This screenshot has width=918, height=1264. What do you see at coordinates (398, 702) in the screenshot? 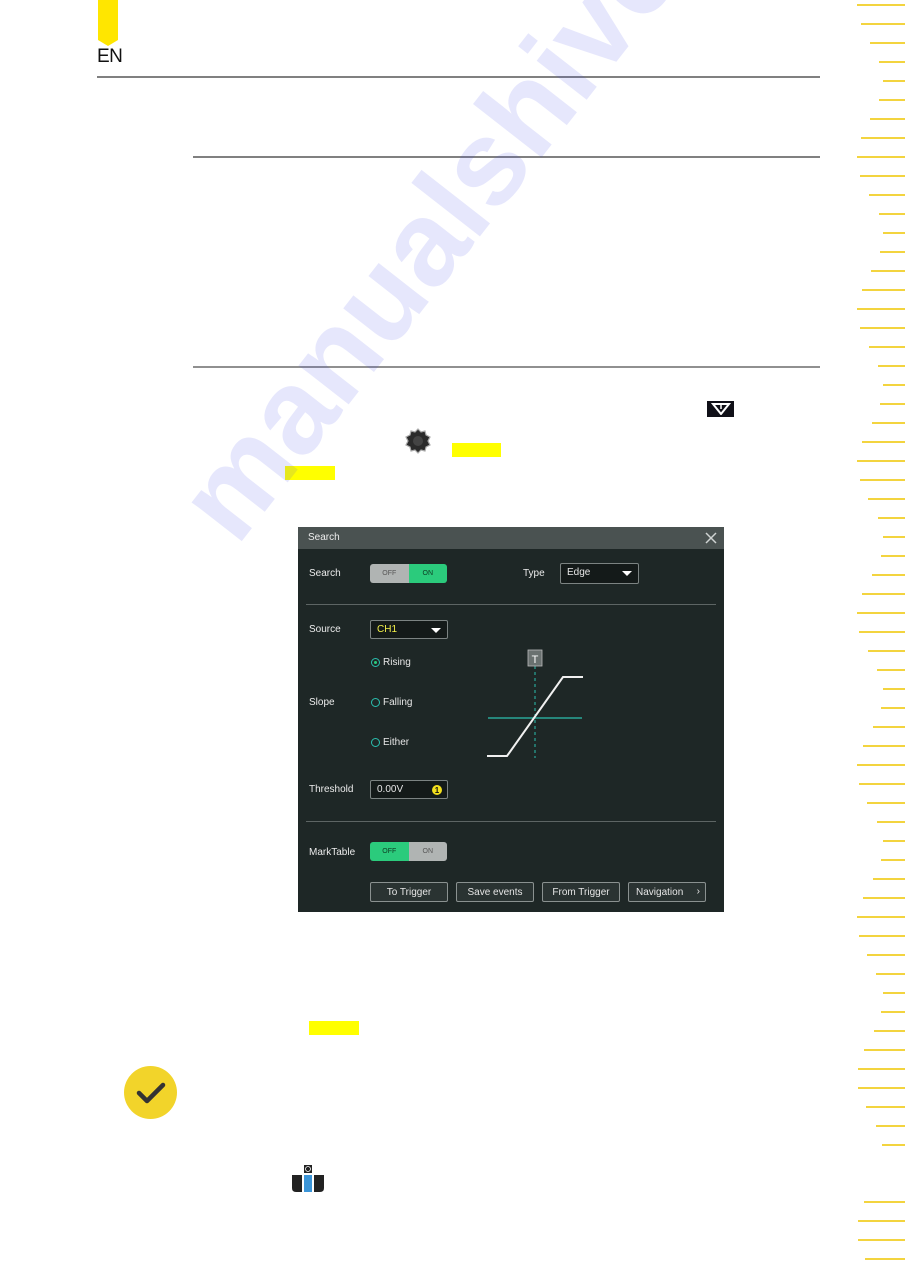
I see `radio-label: Falling` at bounding box center [398, 702].